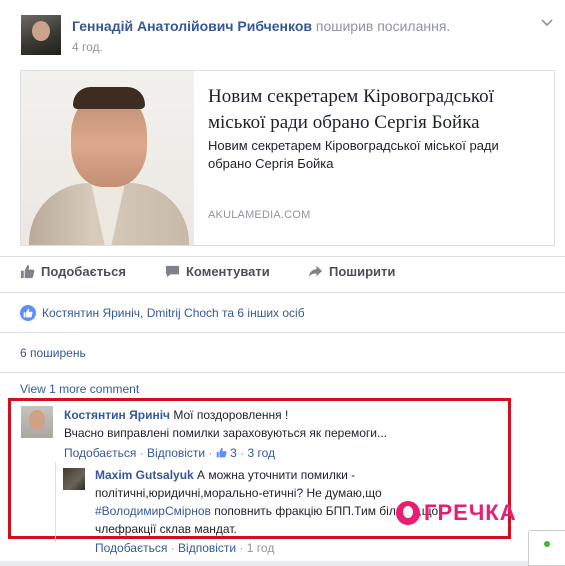 The height and width of the screenshot is (566, 565). Describe the element at coordinates (315, 271) in the screenshot. I see `share-arrow-icon` at that location.